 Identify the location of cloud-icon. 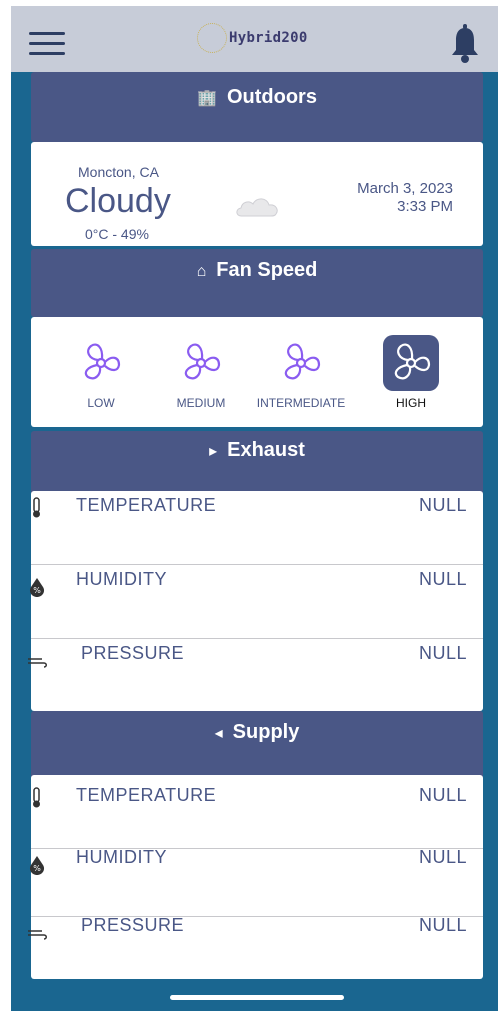
(257, 207).